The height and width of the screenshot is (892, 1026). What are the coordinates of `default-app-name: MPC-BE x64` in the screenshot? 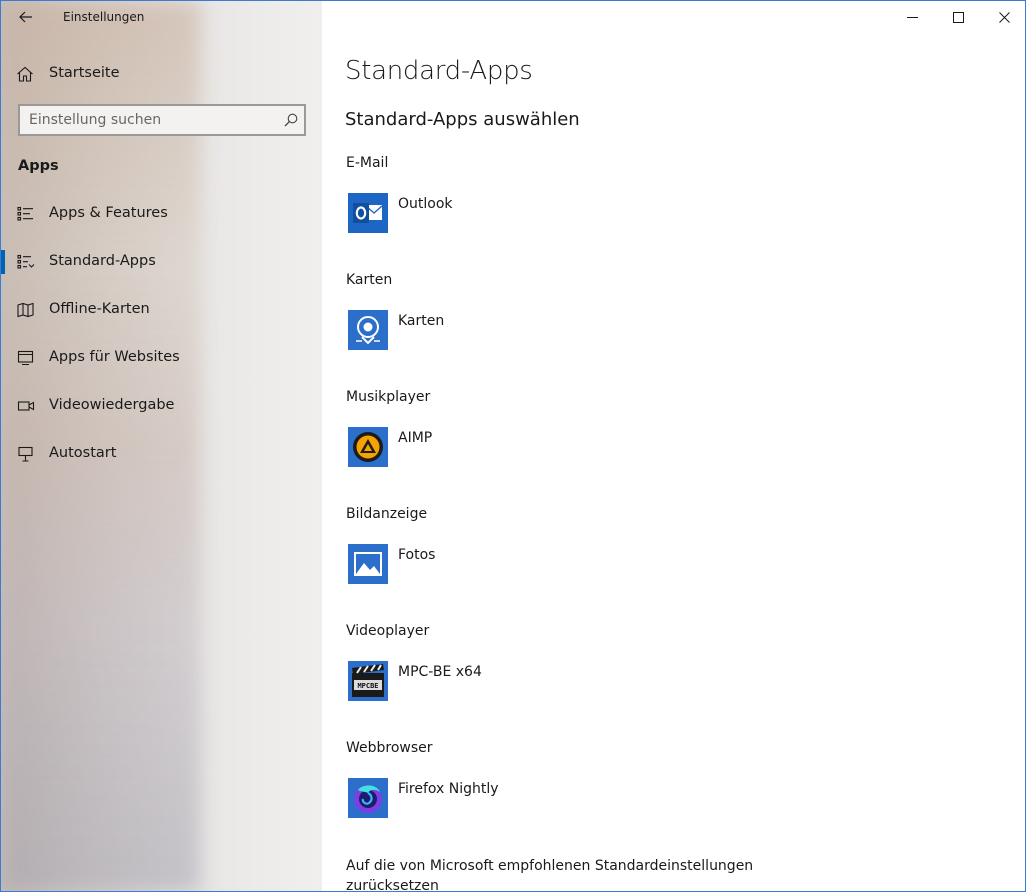 It's located at (440, 672).